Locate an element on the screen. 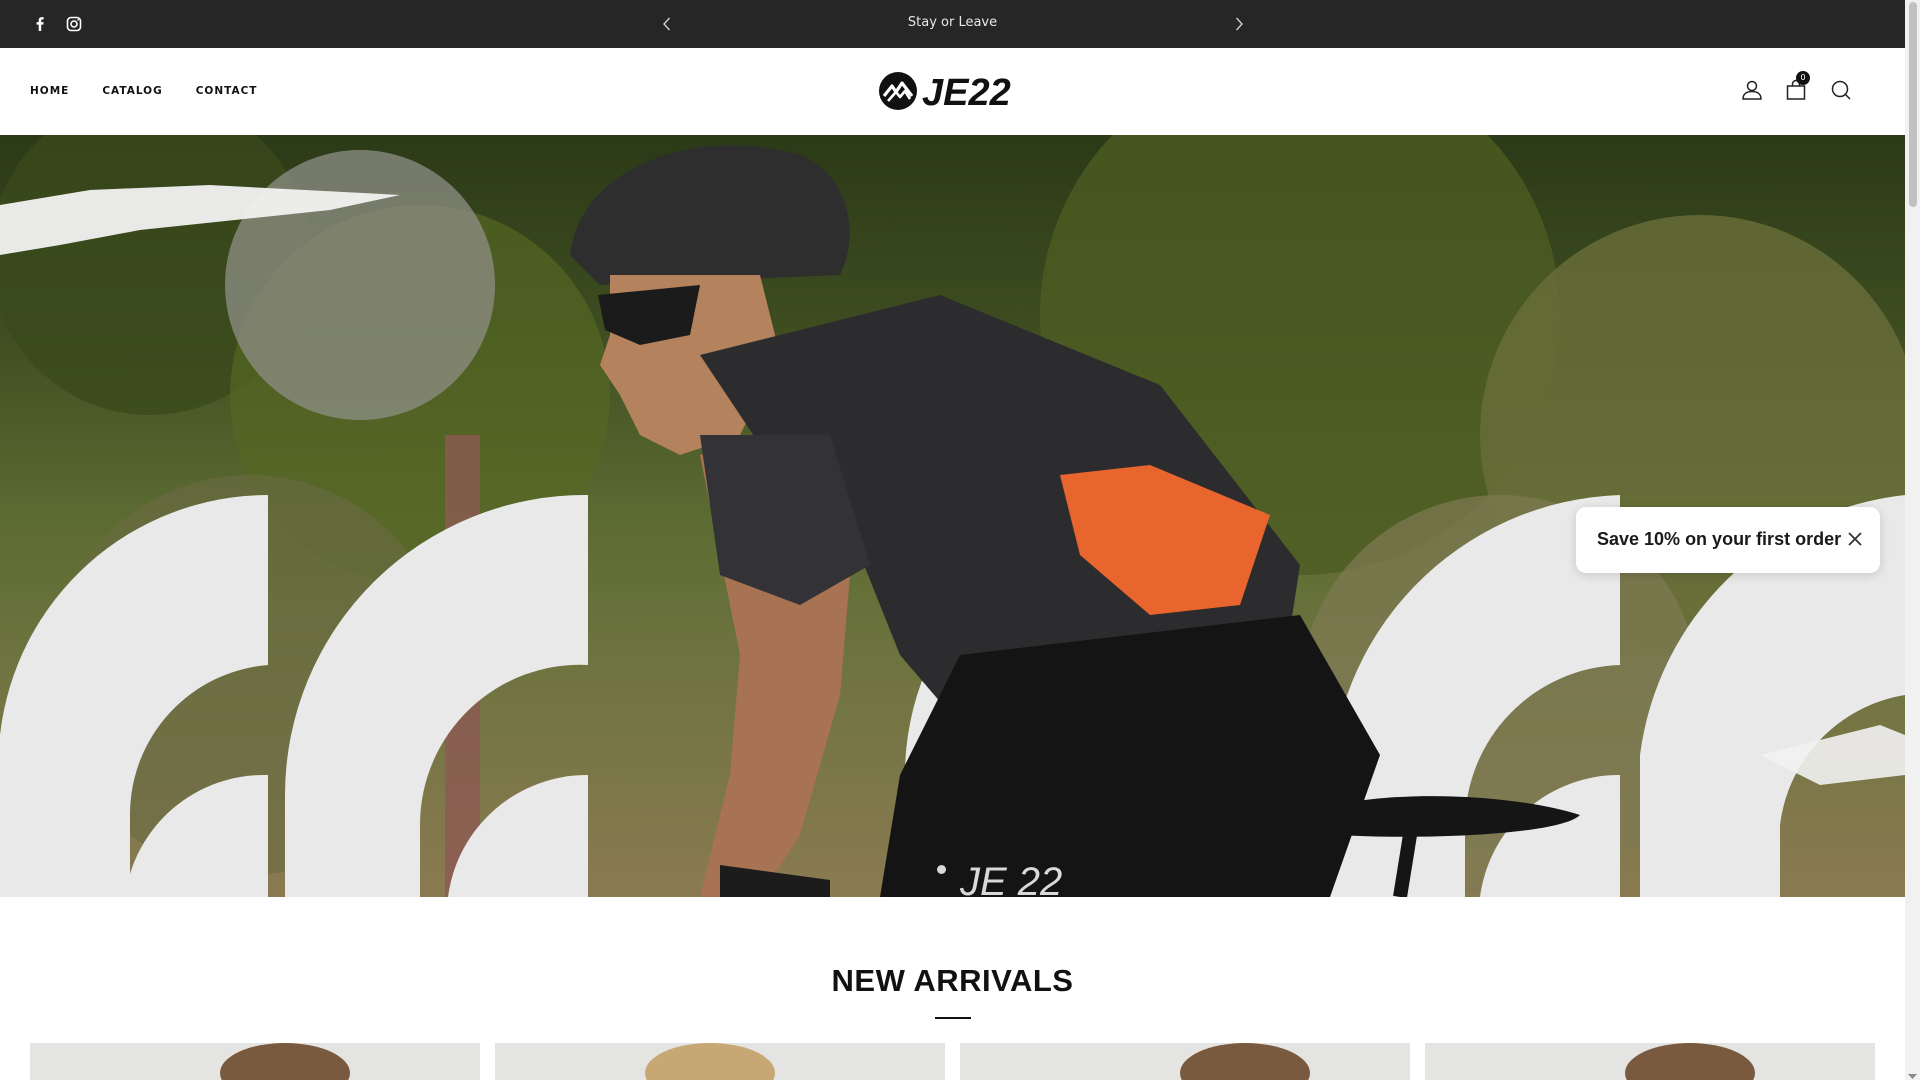  close-icon is located at coordinates (1855, 539).